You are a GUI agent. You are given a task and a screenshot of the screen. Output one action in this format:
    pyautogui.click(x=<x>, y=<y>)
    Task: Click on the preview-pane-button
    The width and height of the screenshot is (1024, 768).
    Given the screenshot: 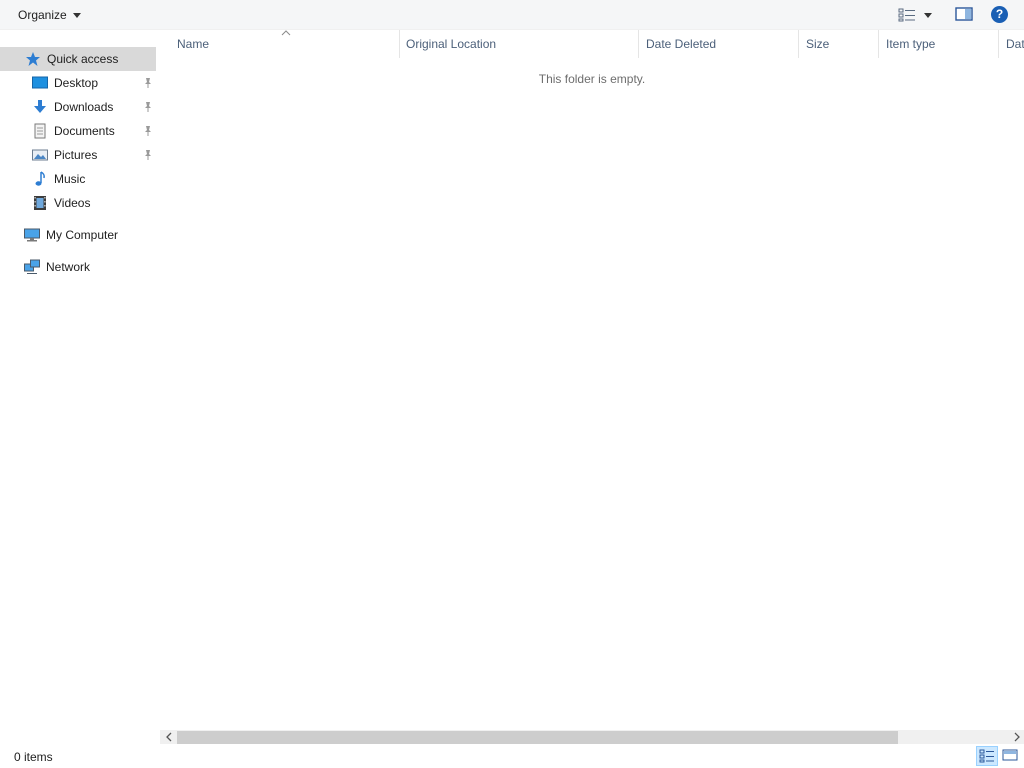 What is the action you would take?
    pyautogui.click(x=965, y=15)
    